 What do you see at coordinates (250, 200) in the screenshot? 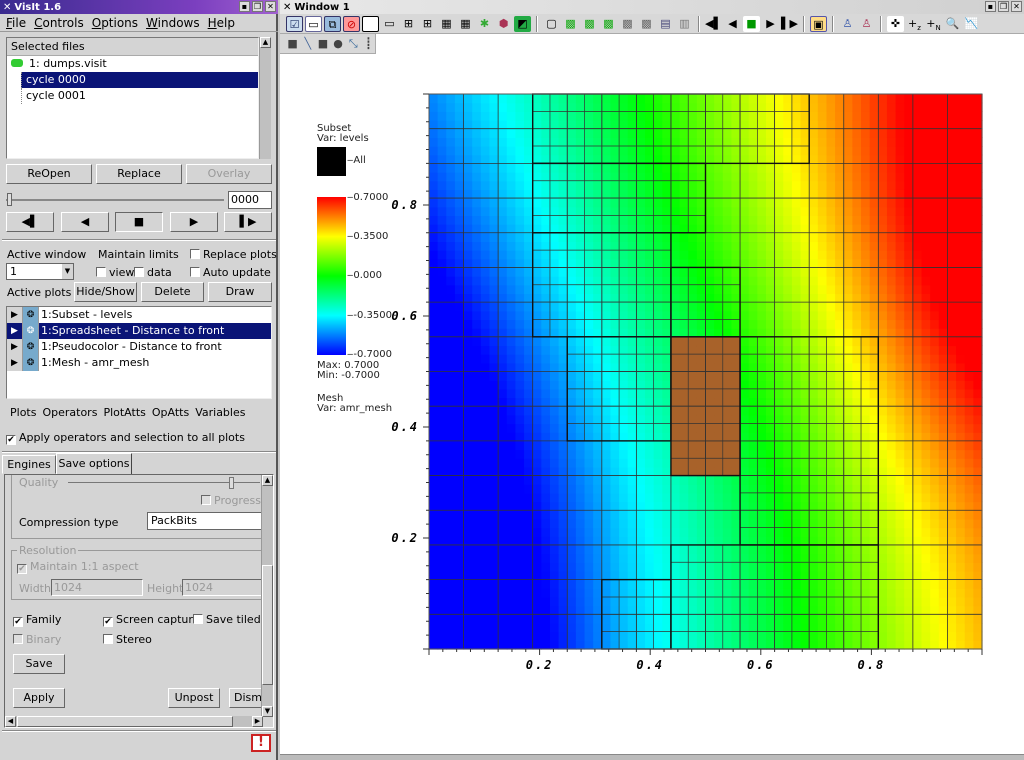
I see `cycle-input: 0000` at bounding box center [250, 200].